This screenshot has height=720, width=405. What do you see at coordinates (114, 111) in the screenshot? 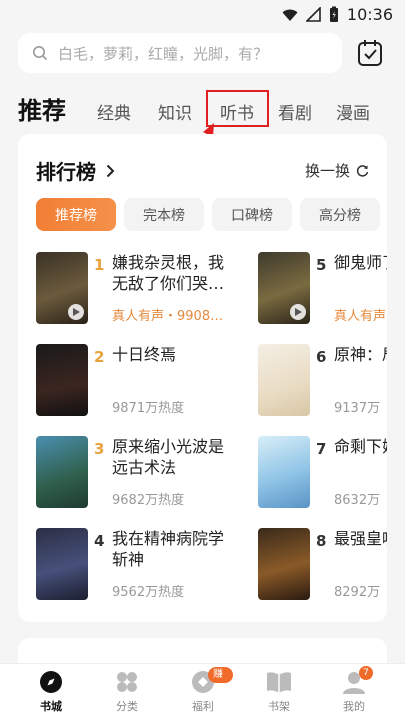
I see `tab-classic: 经典` at bounding box center [114, 111].